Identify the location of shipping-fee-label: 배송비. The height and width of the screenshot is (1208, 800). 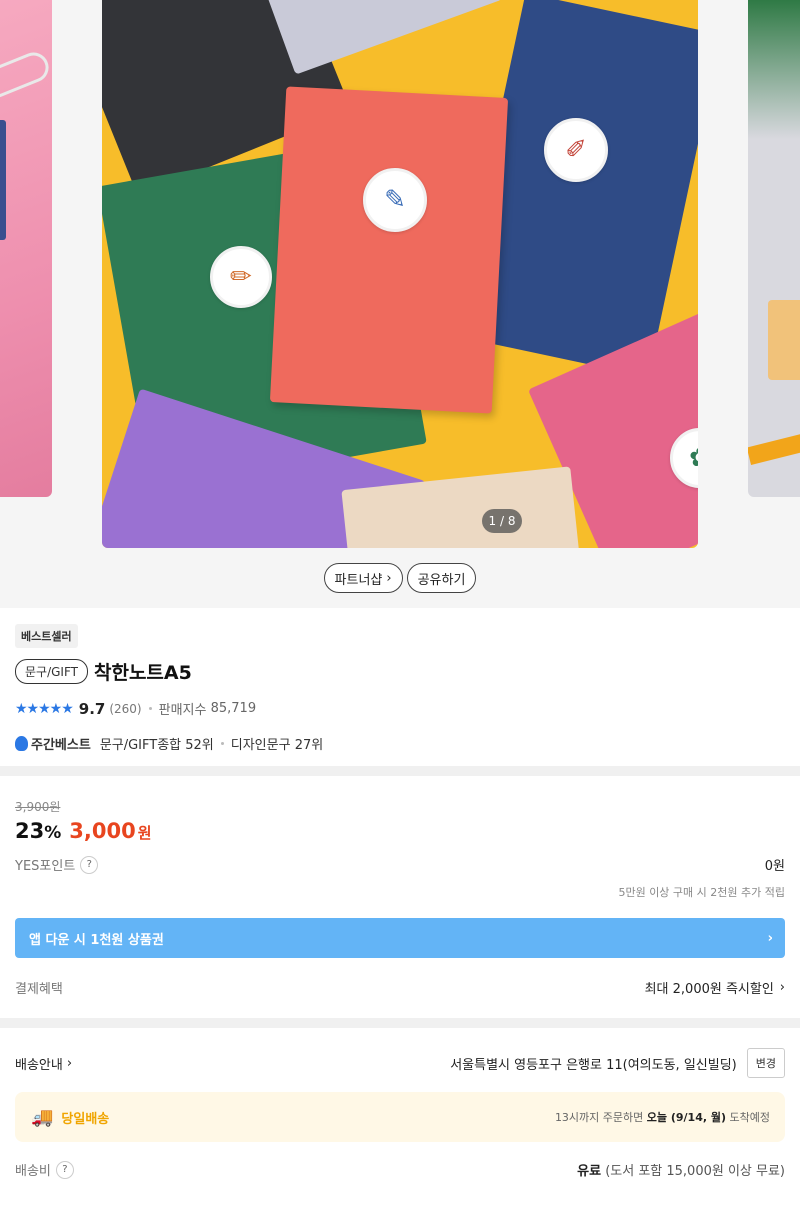
(33, 1171).